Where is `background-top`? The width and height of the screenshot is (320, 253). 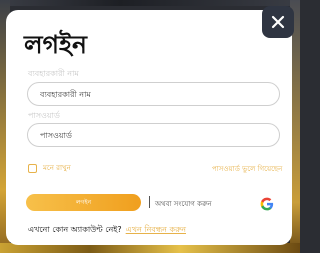
background-top is located at coordinates (150, 3).